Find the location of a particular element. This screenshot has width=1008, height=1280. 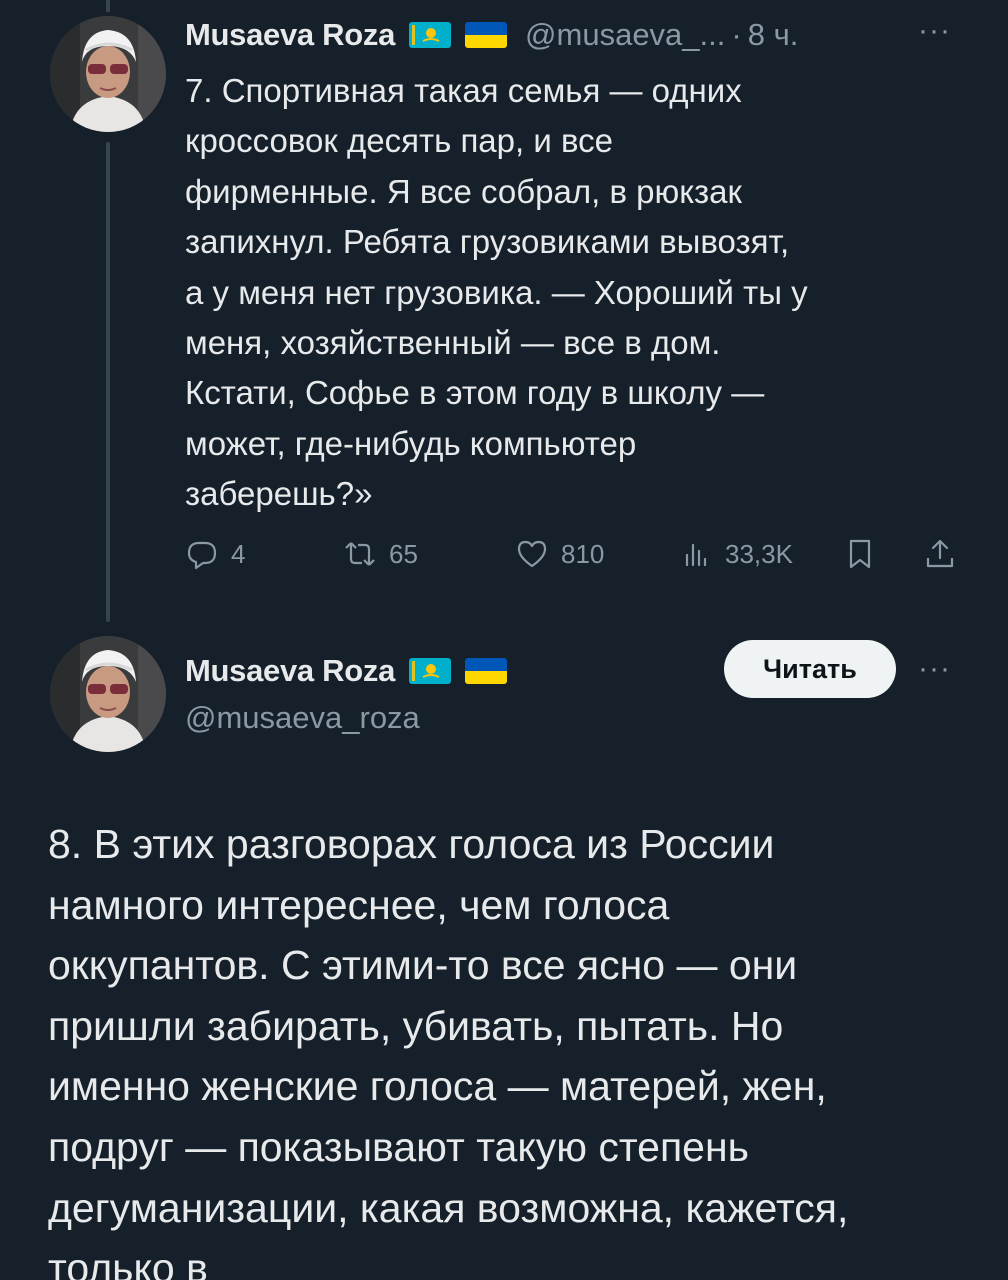

tweet-actions: 4 65 810 33,3K is located at coordinates (575, 554).